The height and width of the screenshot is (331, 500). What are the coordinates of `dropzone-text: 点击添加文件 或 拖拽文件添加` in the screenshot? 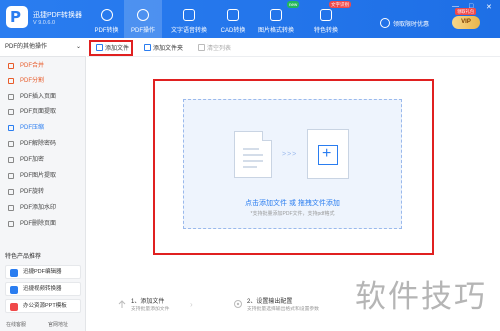 It's located at (292, 203).